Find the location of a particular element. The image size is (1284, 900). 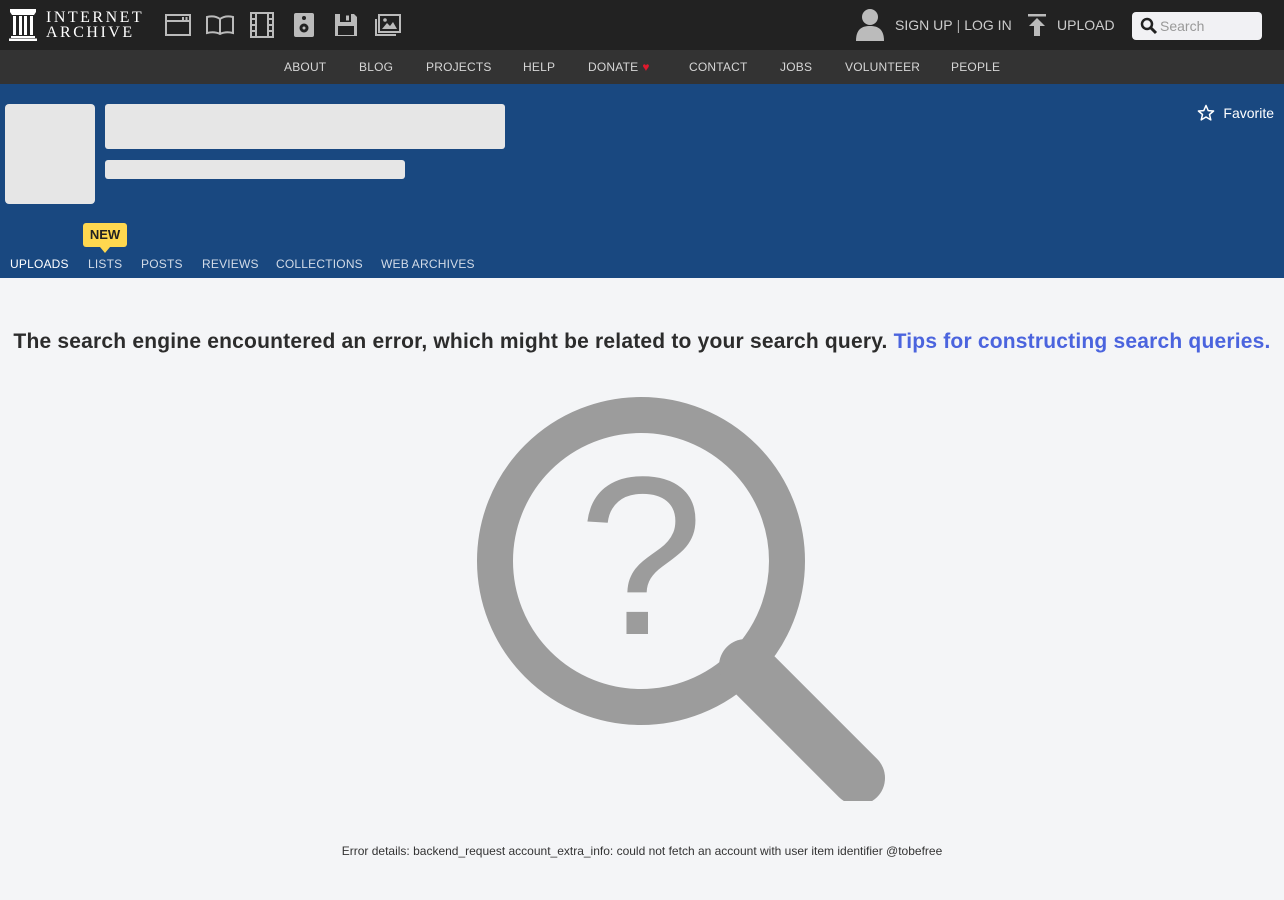

search-box is located at coordinates (1197, 26).